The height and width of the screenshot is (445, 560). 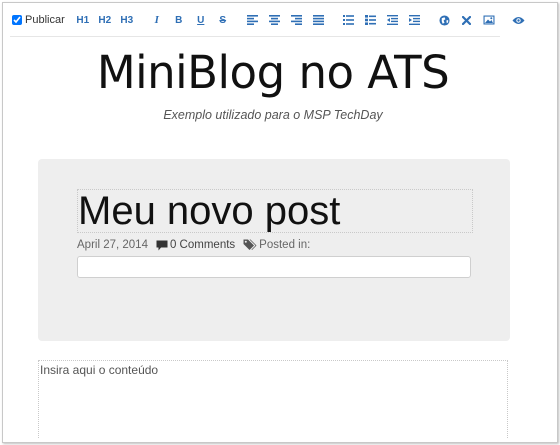 What do you see at coordinates (17, 20) in the screenshot?
I see `publish-checkbox` at bounding box center [17, 20].